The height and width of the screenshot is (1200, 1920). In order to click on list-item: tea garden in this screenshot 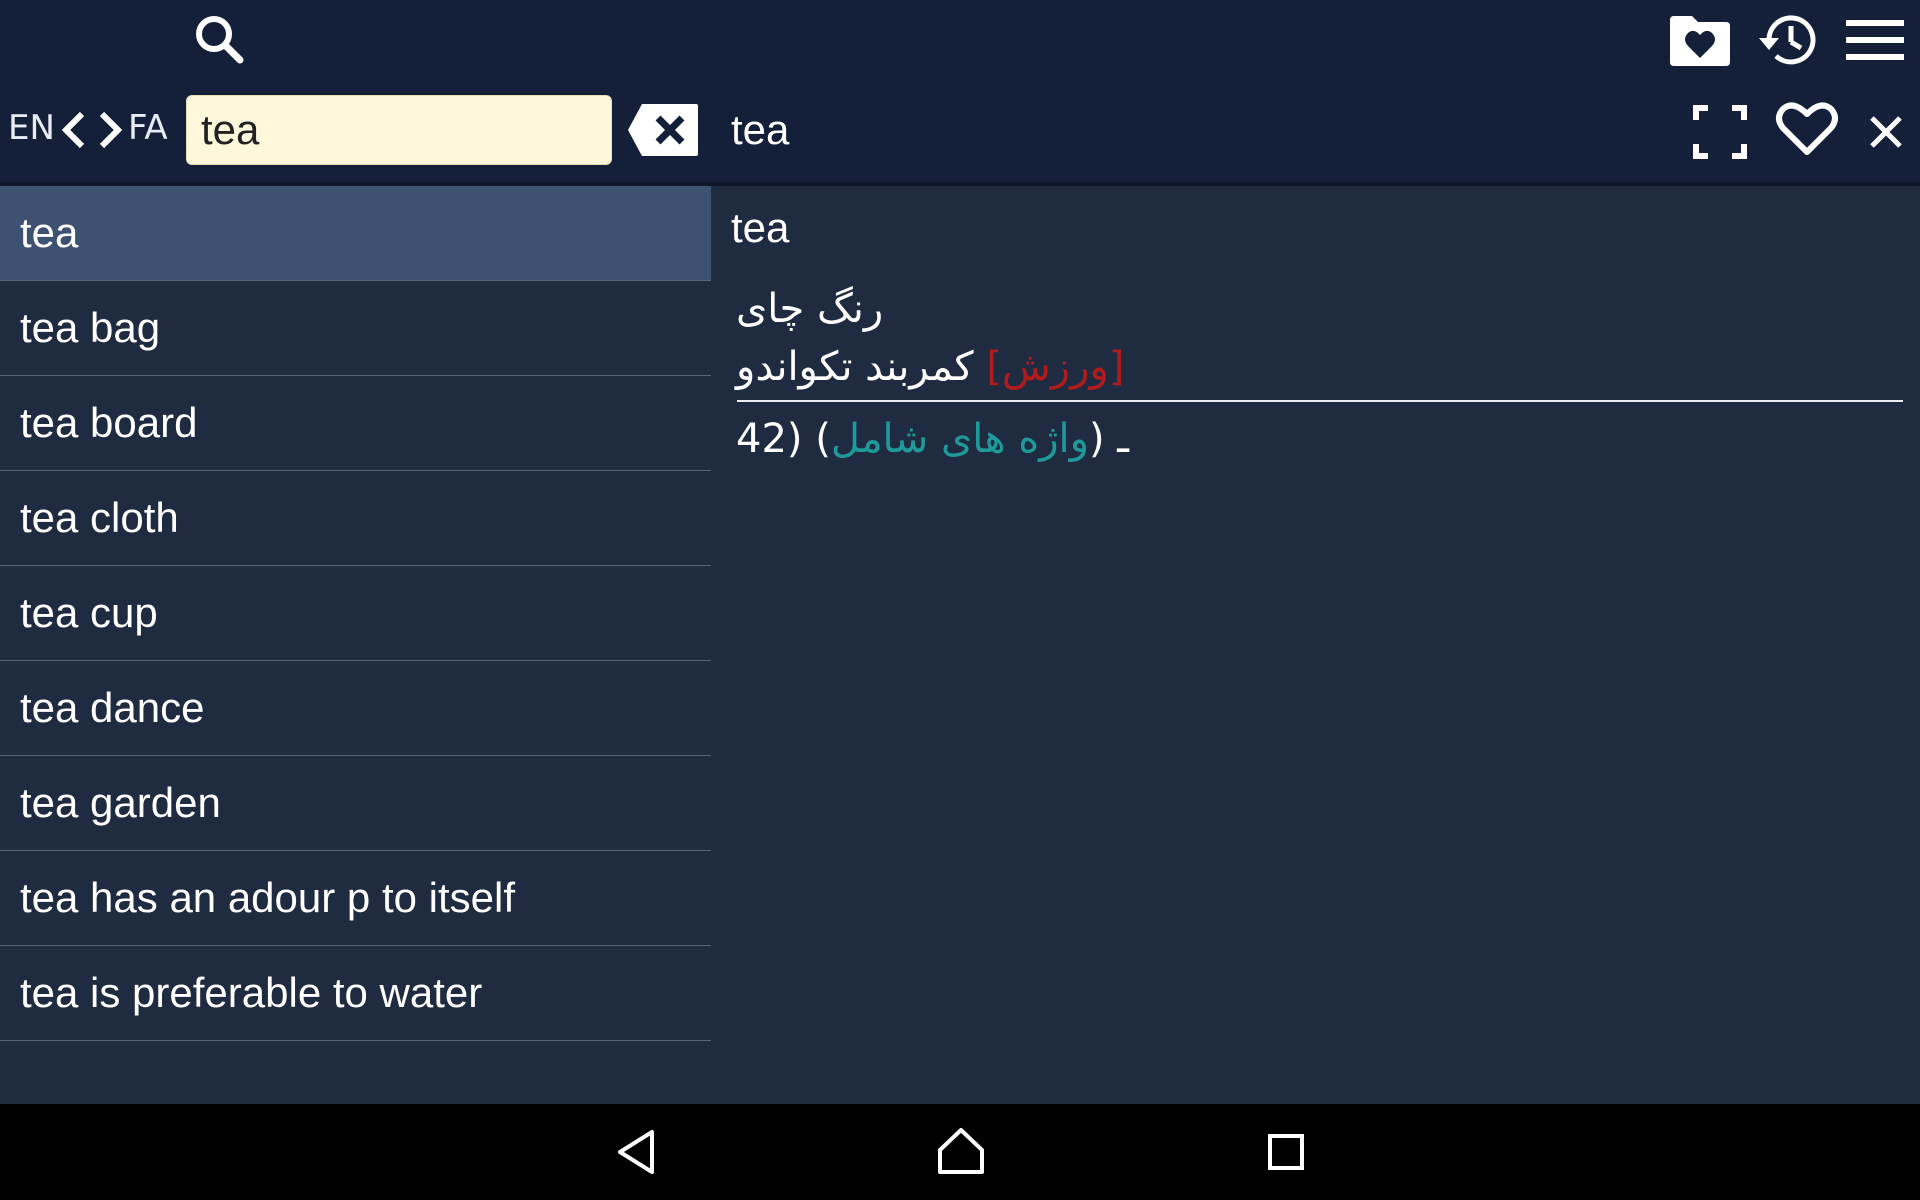, I will do `click(355, 803)`.